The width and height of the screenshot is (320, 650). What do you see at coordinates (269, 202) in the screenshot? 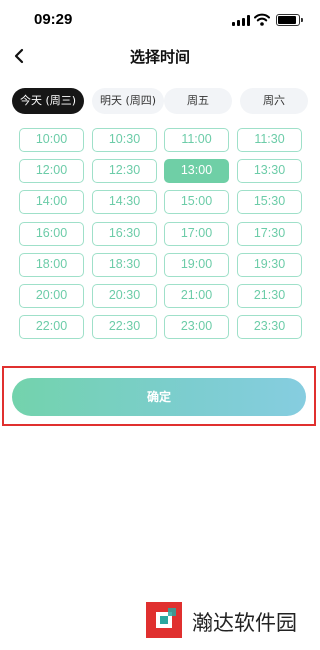
I see `time-slot: 15:30` at bounding box center [269, 202].